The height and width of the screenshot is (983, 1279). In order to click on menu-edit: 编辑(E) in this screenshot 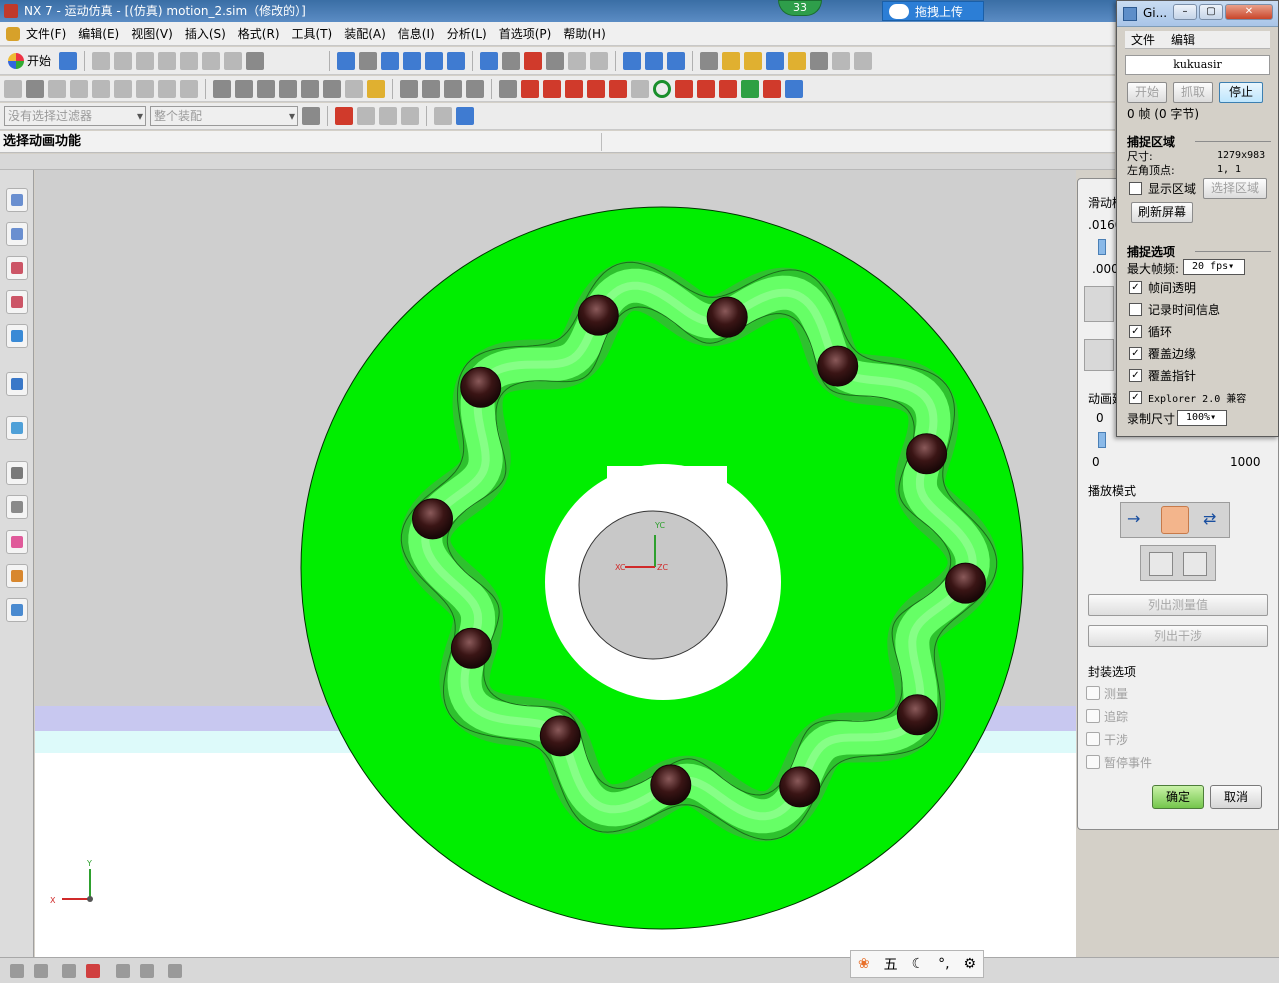, I will do `click(98, 34)`.